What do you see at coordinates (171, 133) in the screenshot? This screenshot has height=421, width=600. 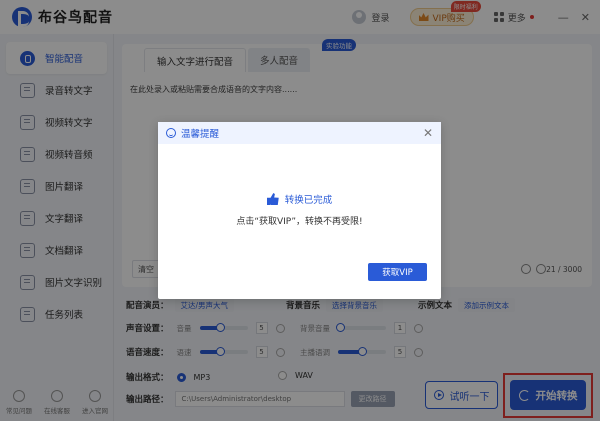 I see `smile-icon` at bounding box center [171, 133].